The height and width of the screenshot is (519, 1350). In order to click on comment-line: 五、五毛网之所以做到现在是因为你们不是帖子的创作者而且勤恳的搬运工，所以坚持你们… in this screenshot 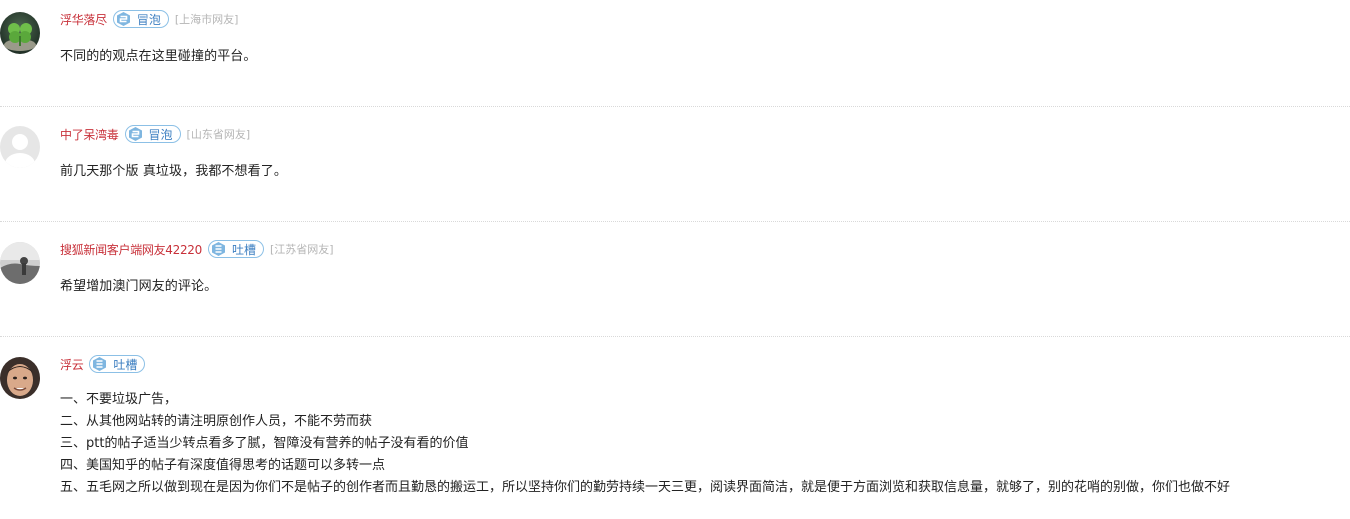, I will do `click(645, 487)`.